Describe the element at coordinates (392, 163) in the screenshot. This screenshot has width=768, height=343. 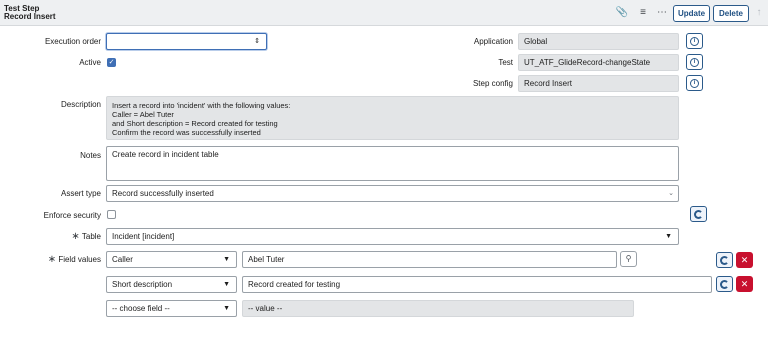
I see `notes-textarea: Create record in incident table` at that location.